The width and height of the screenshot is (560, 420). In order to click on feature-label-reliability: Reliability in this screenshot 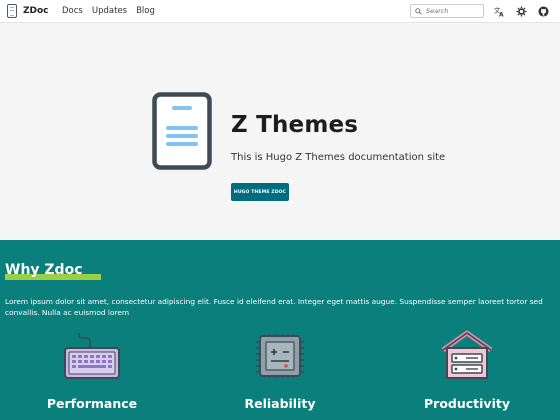, I will do `click(280, 403)`.